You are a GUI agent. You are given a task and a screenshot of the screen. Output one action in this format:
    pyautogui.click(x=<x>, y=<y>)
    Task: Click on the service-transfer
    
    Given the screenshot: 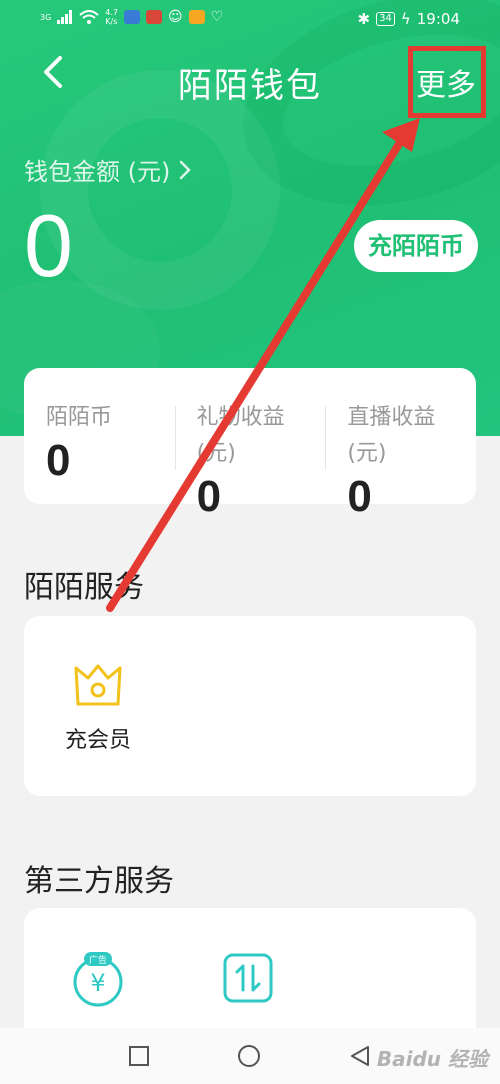 What is the action you would take?
    pyautogui.click(x=250, y=980)
    